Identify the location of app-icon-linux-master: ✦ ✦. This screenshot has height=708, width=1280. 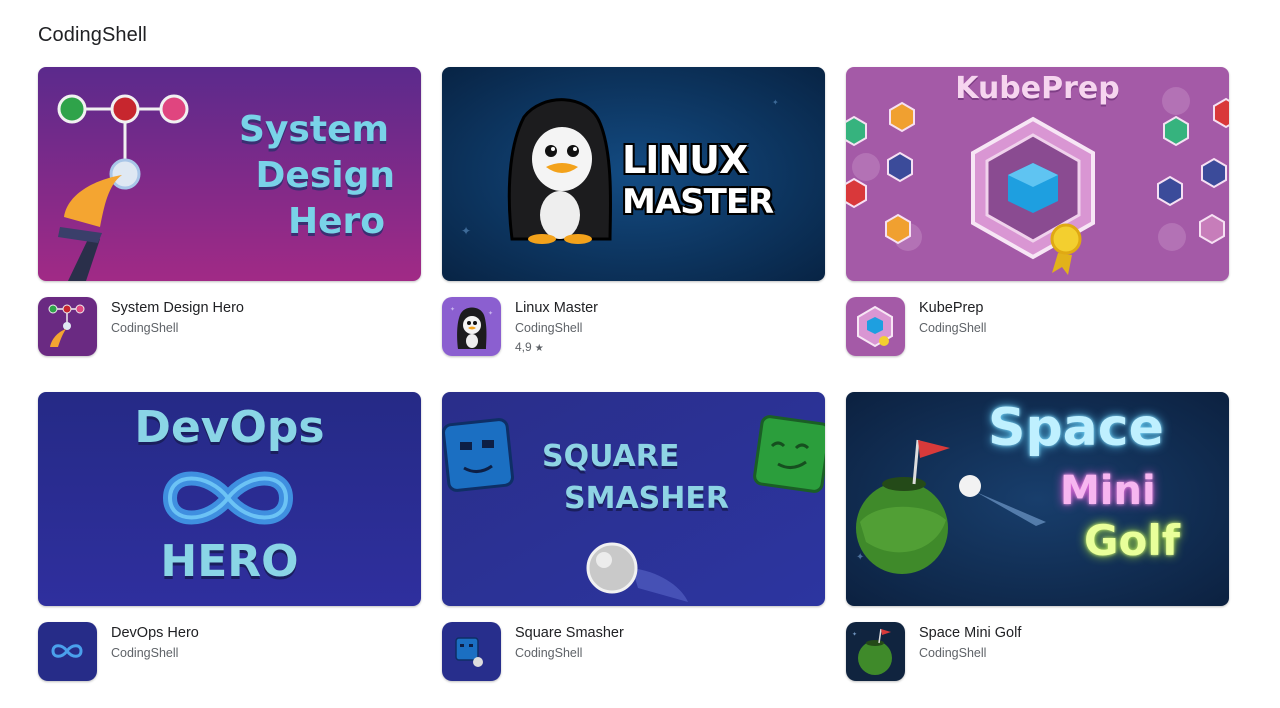
(471, 326).